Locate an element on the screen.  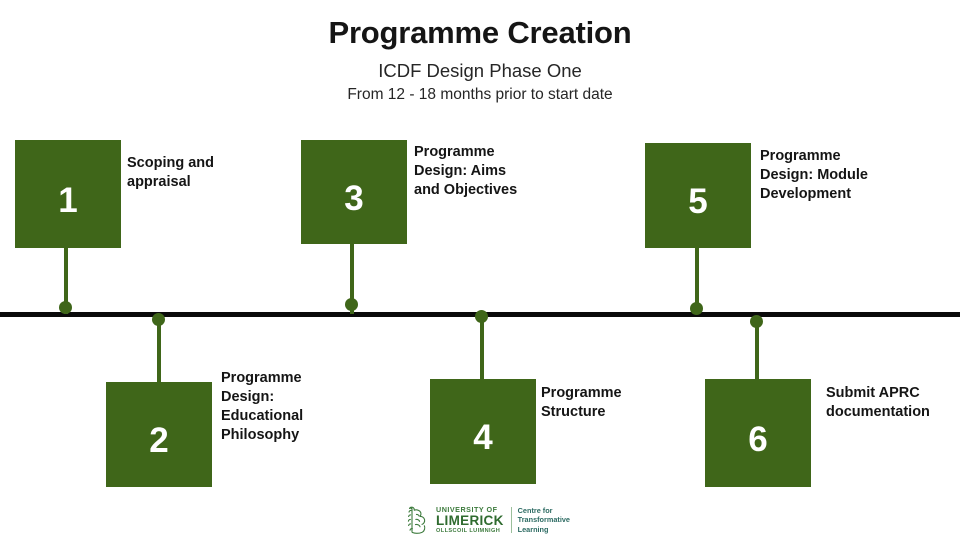
milestone-4-number: 4 is located at coordinates (483, 437).